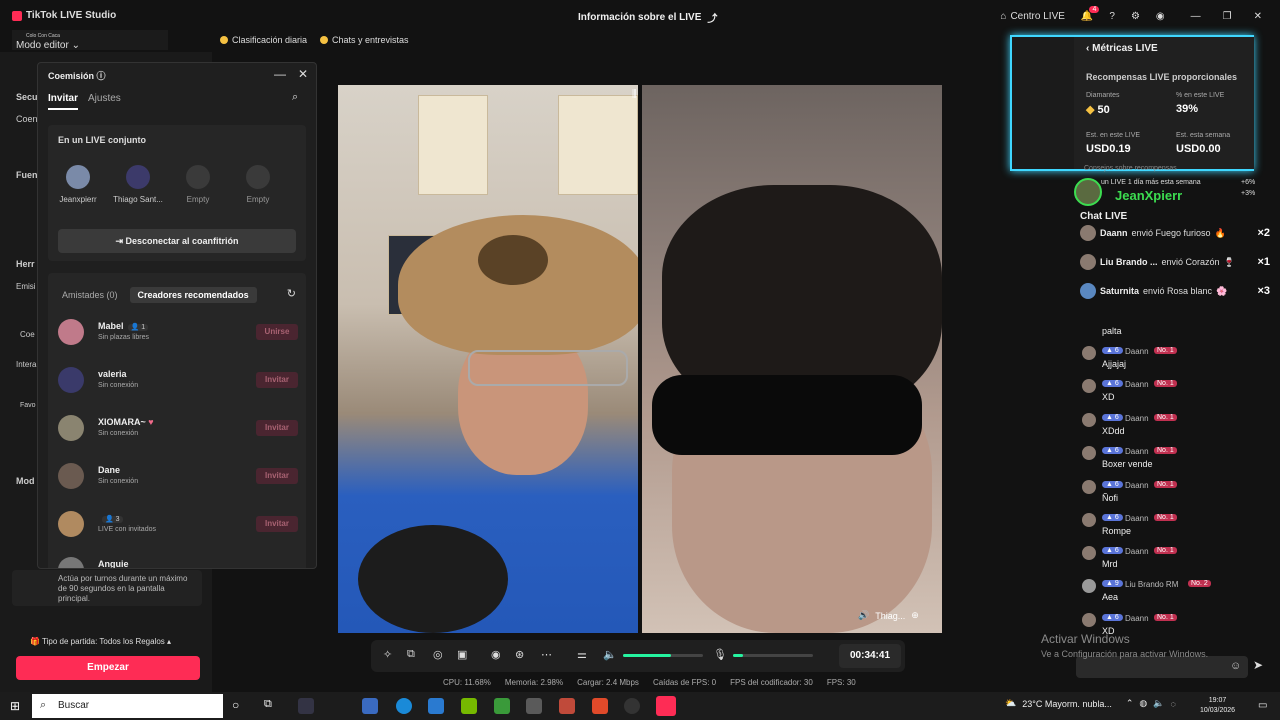  Describe the element at coordinates (1177, 359) in the screenshot. I see `chat-message: ▲ 6 Daann No. 1 Ajjajaj` at that location.